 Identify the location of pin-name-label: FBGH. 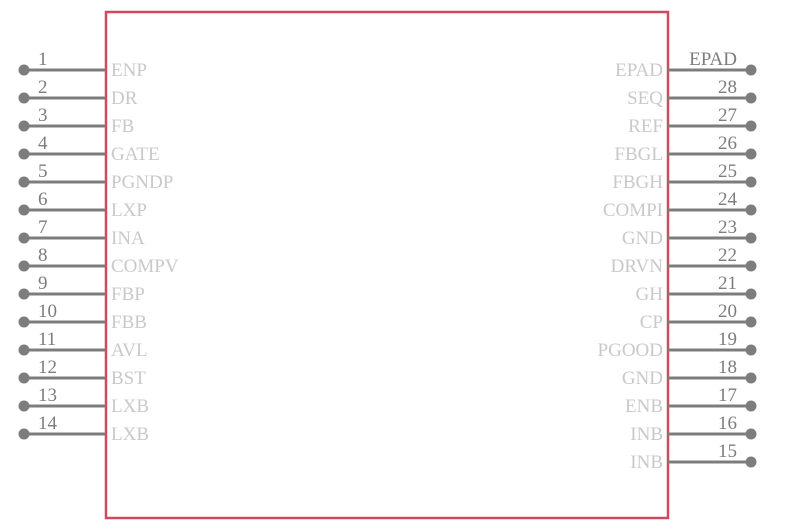
(637, 182).